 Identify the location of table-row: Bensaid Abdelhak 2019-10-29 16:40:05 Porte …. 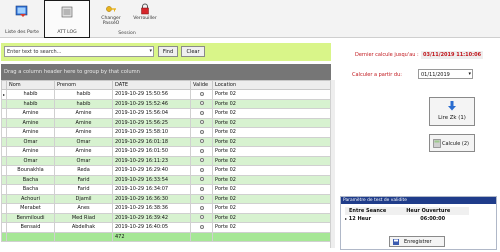
(166, 227).